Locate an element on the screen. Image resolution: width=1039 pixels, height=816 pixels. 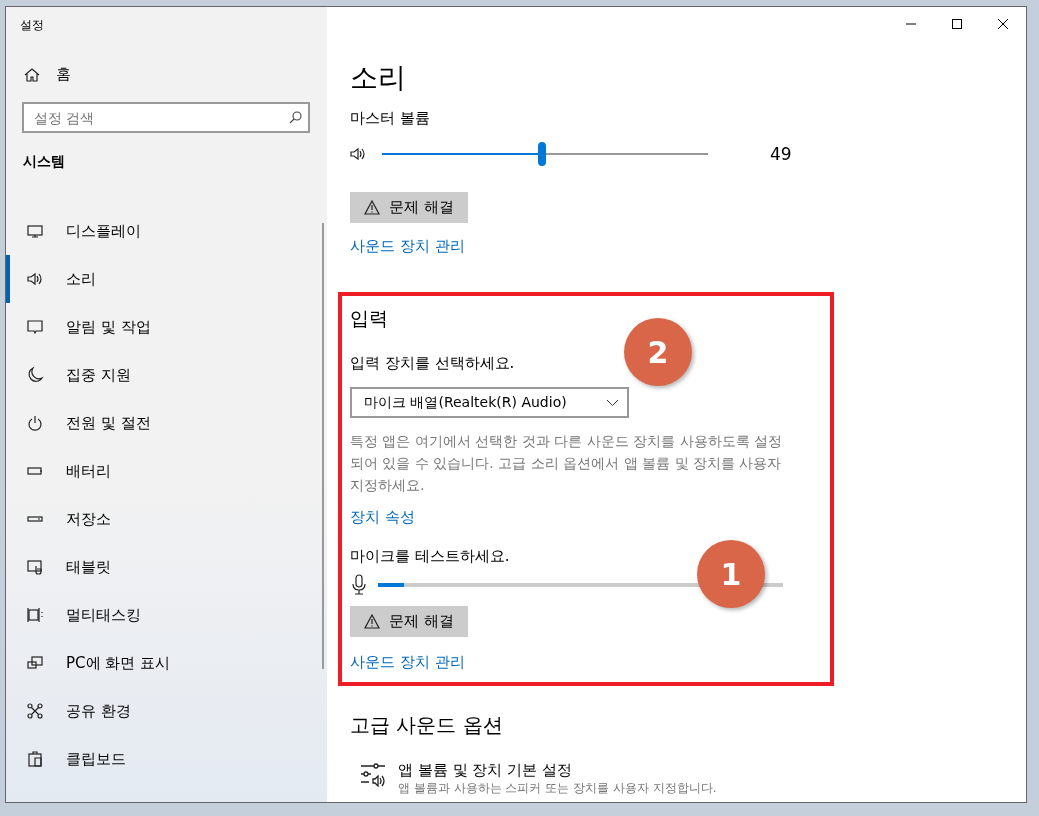
sidebar-item: PC에 화면 표시 is located at coordinates (166, 663).